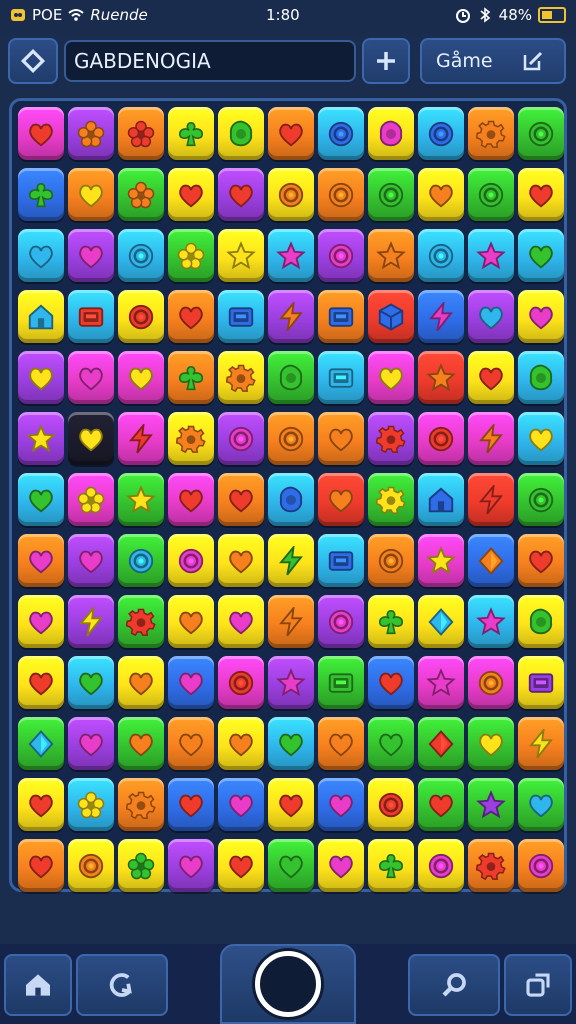 The height and width of the screenshot is (1024, 576). What do you see at coordinates (38, 985) in the screenshot?
I see `home-button` at bounding box center [38, 985].